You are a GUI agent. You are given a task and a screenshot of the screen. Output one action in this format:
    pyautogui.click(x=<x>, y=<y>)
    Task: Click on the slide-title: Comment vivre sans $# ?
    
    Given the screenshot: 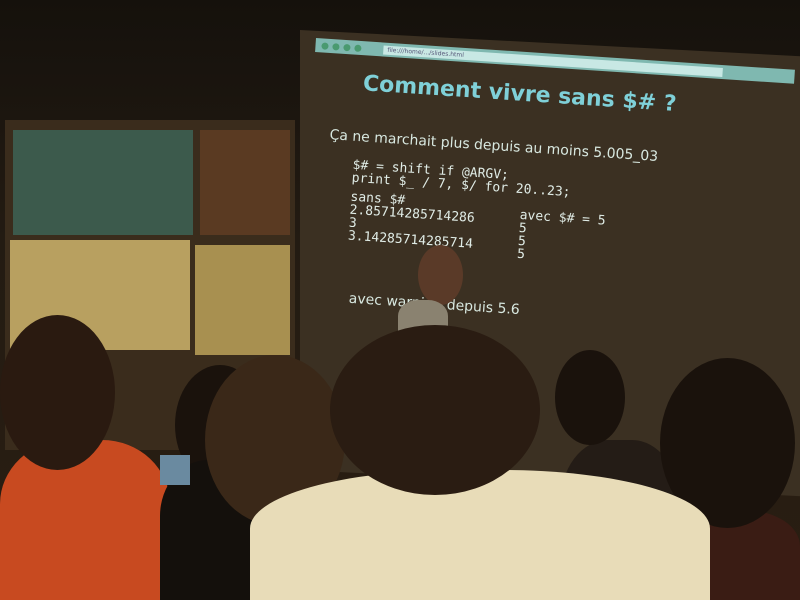 What is the action you would take?
    pyautogui.click(x=520, y=94)
    